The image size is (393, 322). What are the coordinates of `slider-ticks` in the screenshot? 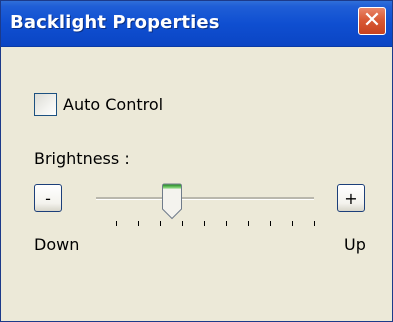 It's located at (206, 225).